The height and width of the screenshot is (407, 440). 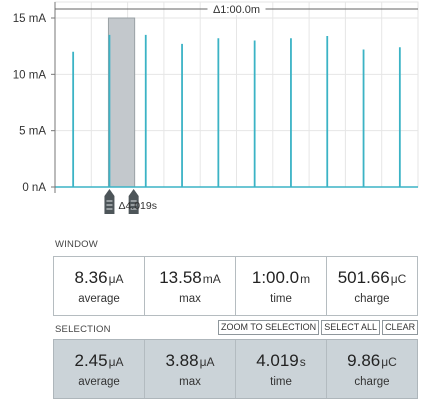 I want to click on window-max-cell: 13.58 mA max, so click(x=190, y=286).